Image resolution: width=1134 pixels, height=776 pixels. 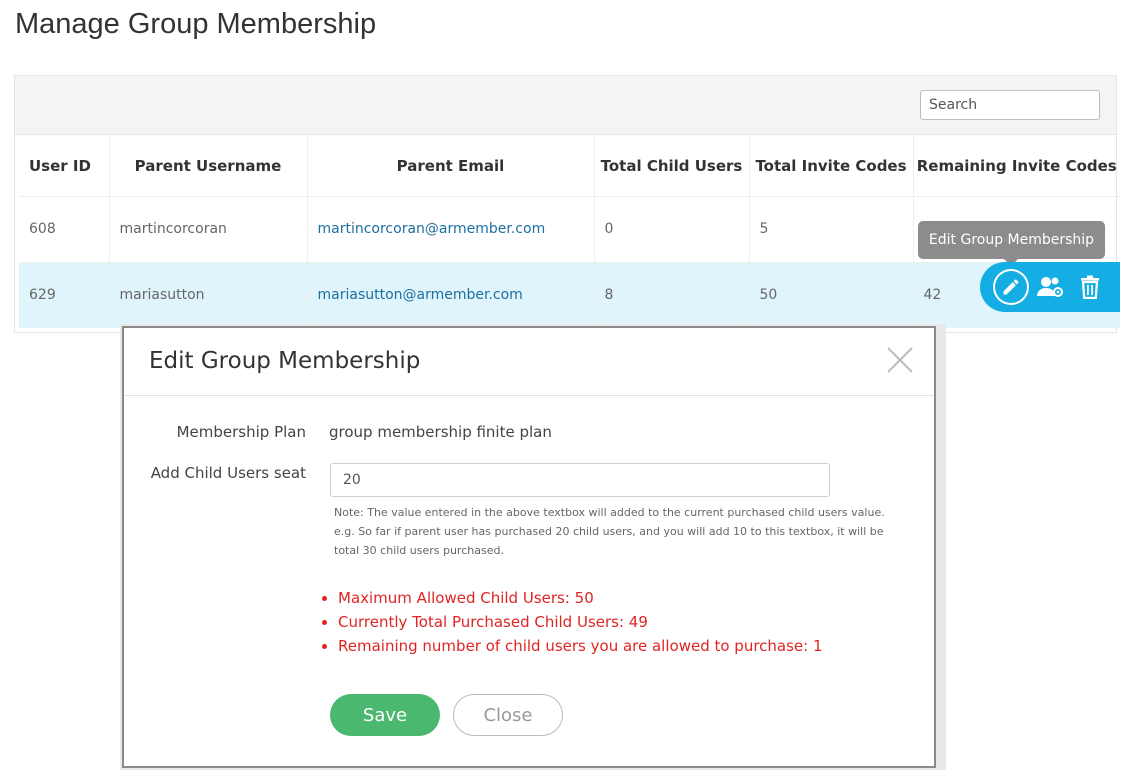 I want to click on edit-tooltip: Edit Group Membership, so click(x=1011, y=243).